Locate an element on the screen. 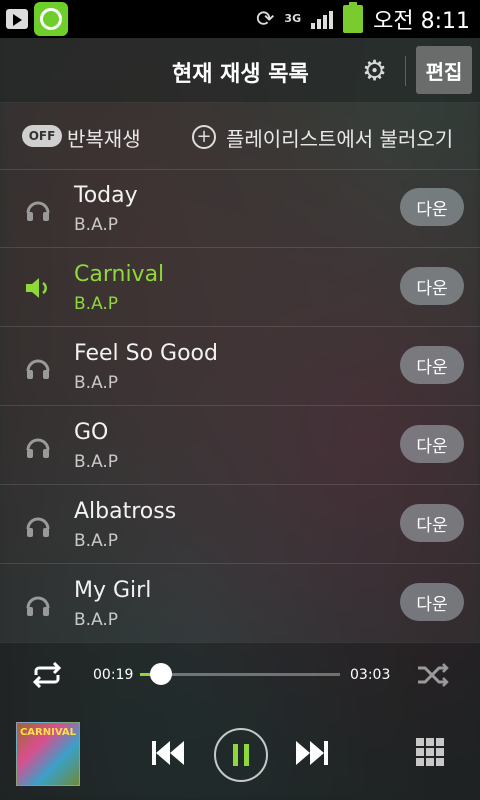  options-row: OFF 반복재생 + 플레이리스트에서 불러오기 is located at coordinates (240, 136).